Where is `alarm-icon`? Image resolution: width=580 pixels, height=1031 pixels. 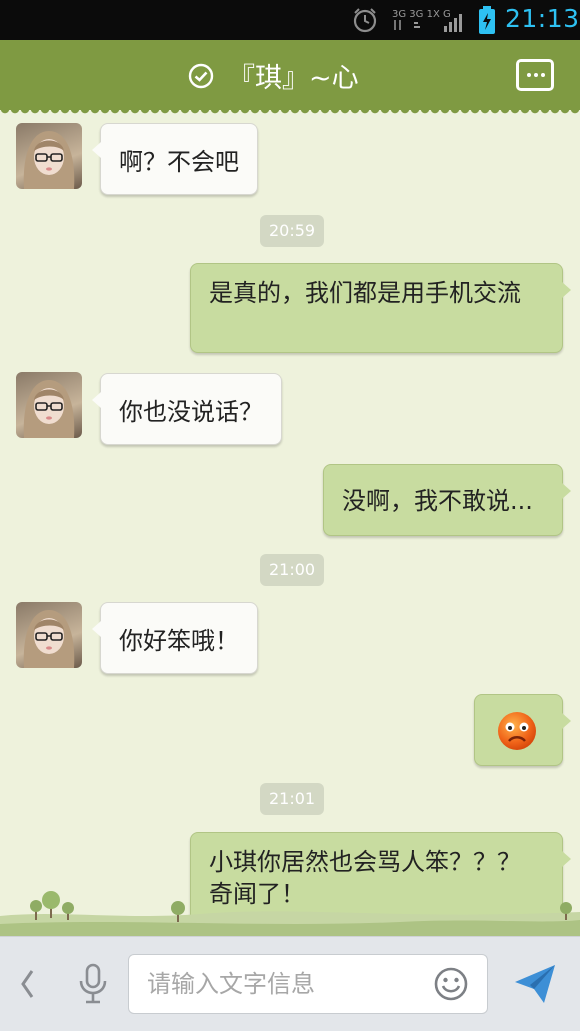 alarm-icon is located at coordinates (365, 20).